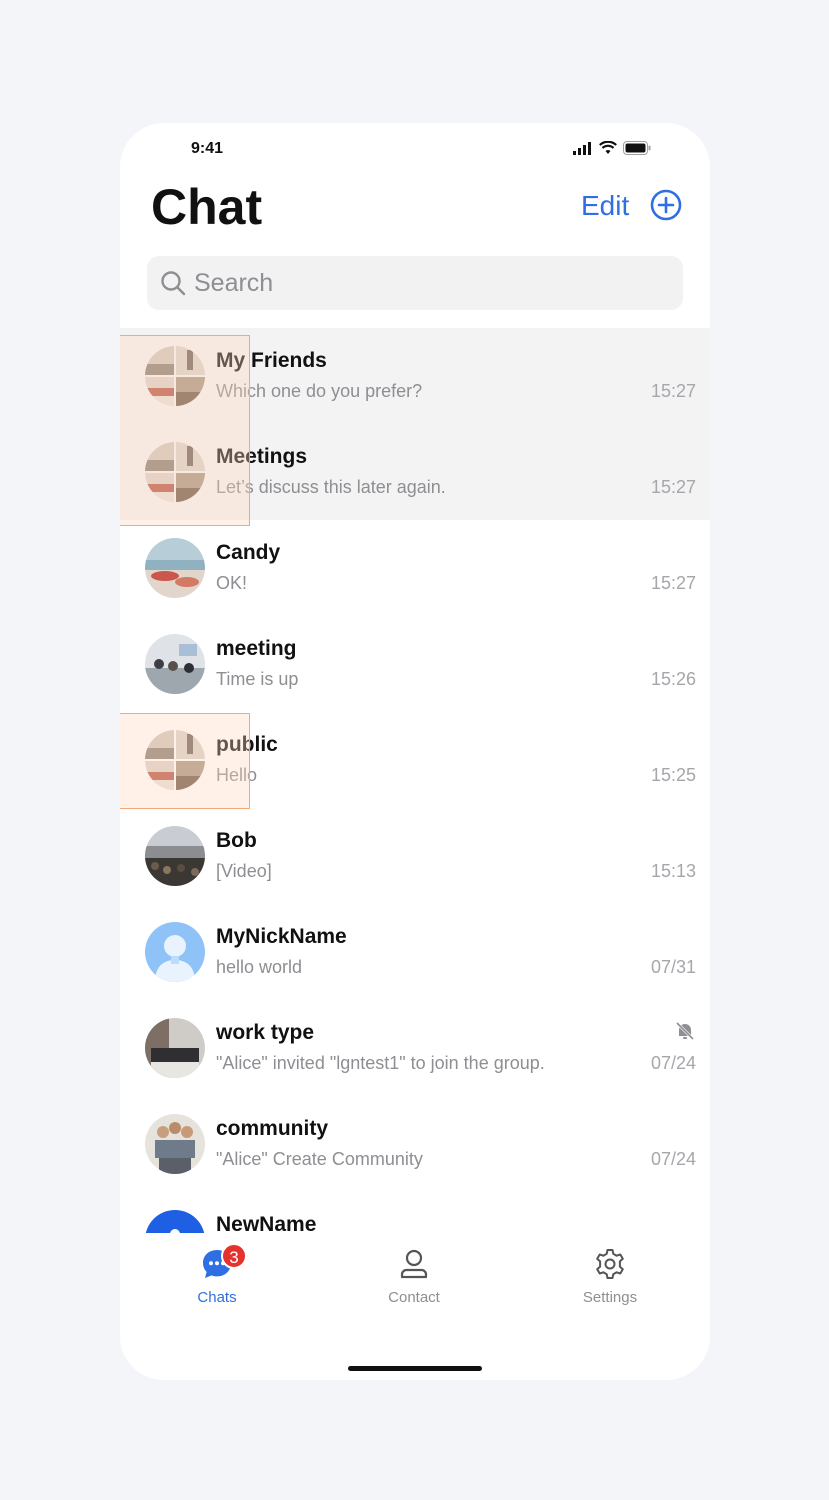 The height and width of the screenshot is (1500, 829). Describe the element at coordinates (414, 1297) in the screenshot. I see `tab-label: Contact` at that location.